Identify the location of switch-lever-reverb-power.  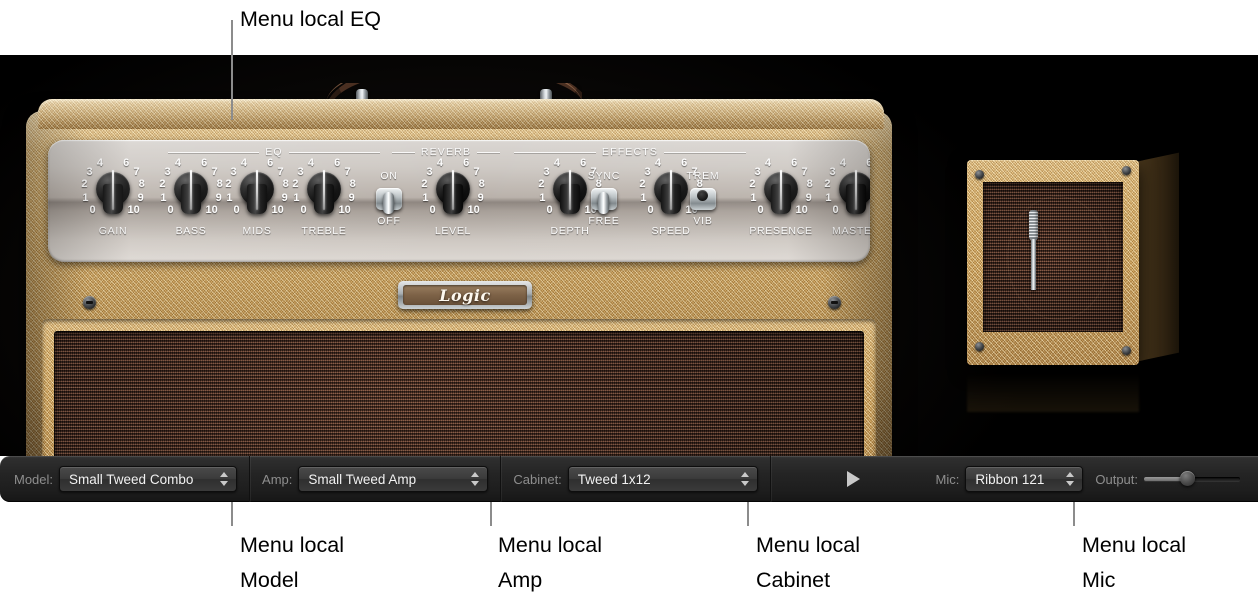
(388, 203).